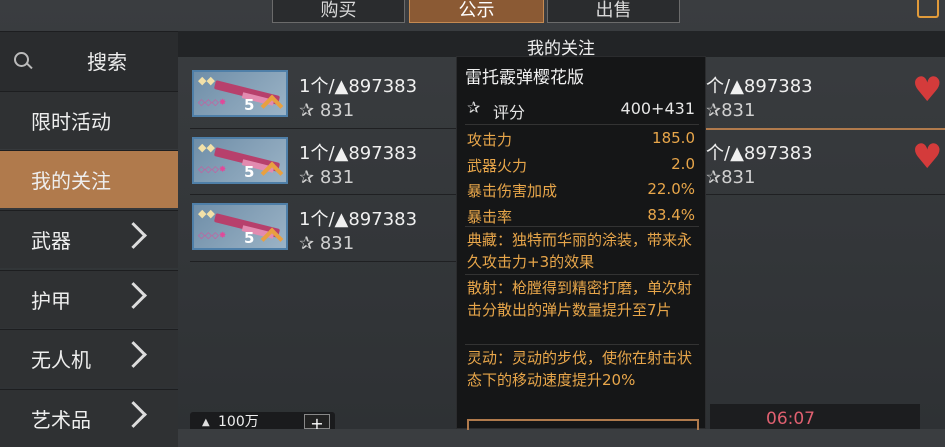  What do you see at coordinates (581, 165) in the screenshot?
I see `stat-firepower: 武器火力 2.0` at bounding box center [581, 165].